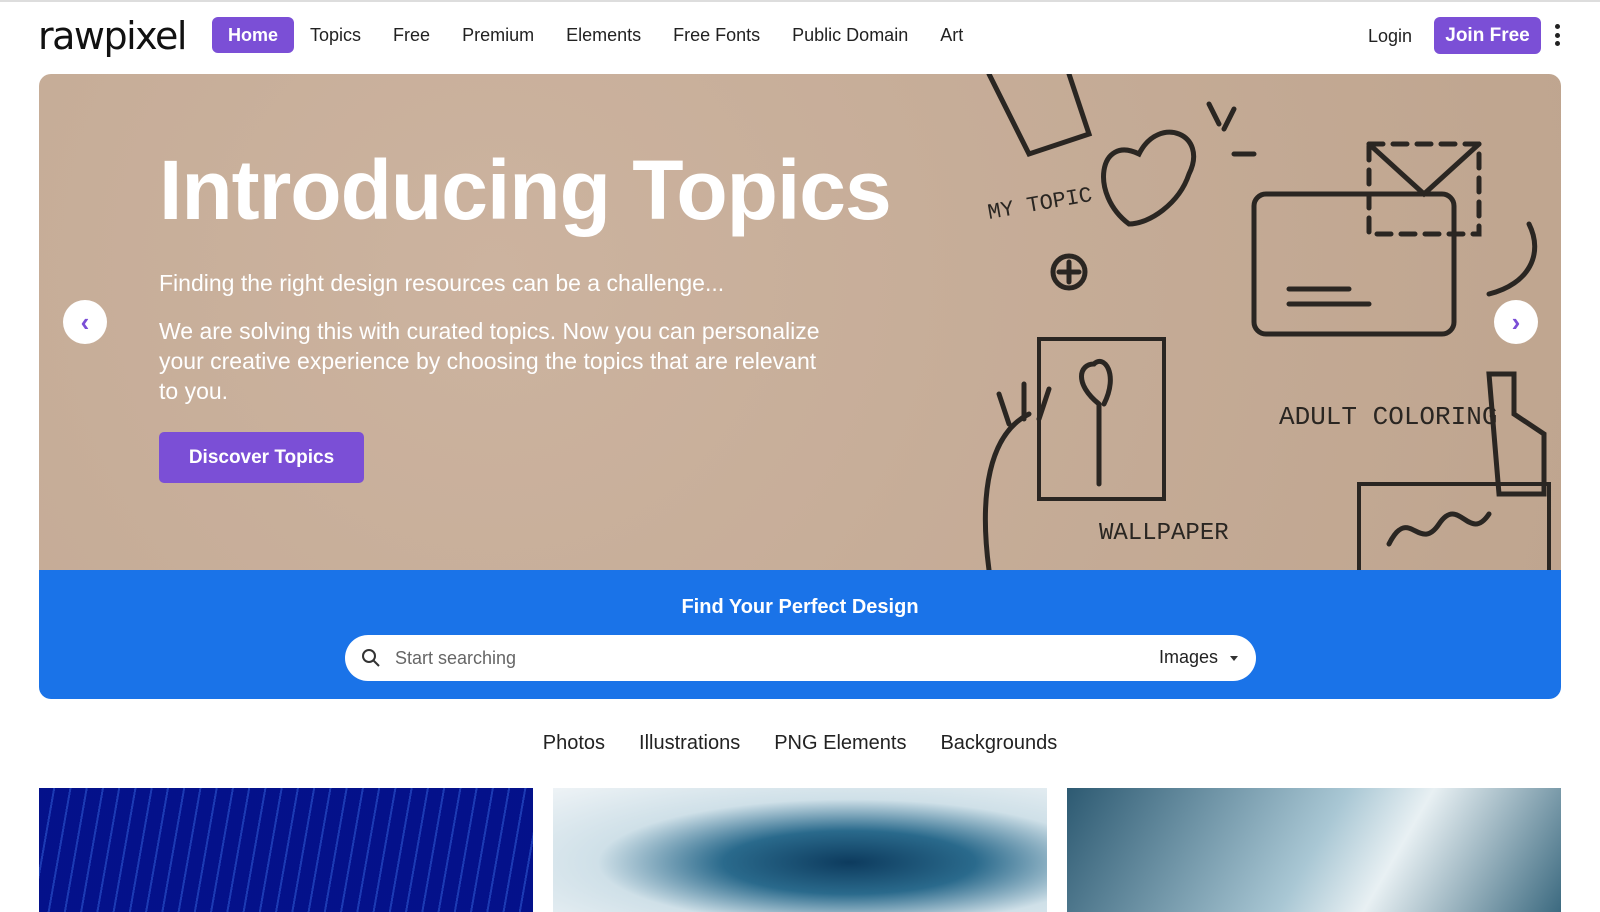 The image size is (1600, 912). I want to click on tab-photos: Photos, so click(574, 743).